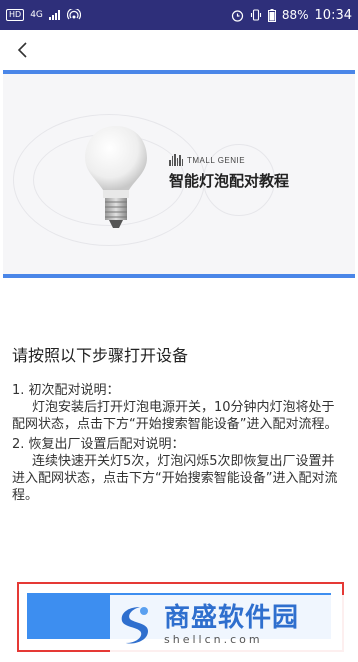 This screenshot has height=662, width=358. I want to click on network-label: 4G, so click(36, 14).